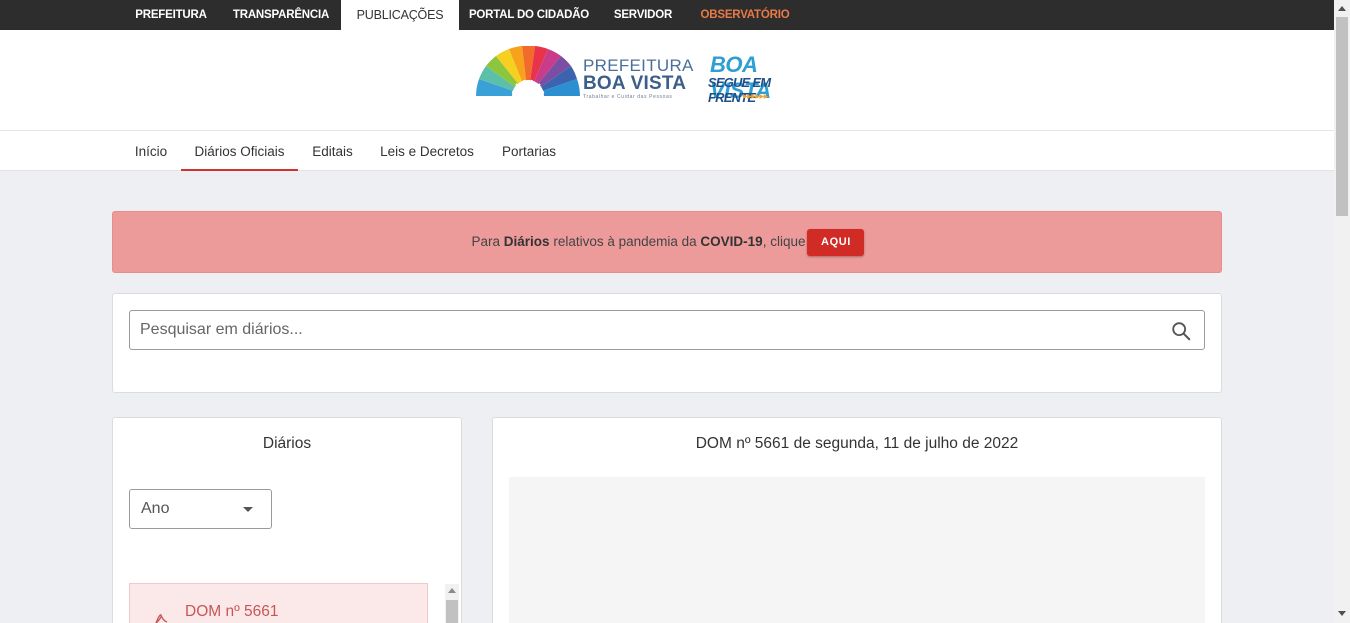  Describe the element at coordinates (400, 15) in the screenshot. I see `topnav-publicacoes: PUBLICAÇÕES` at that location.